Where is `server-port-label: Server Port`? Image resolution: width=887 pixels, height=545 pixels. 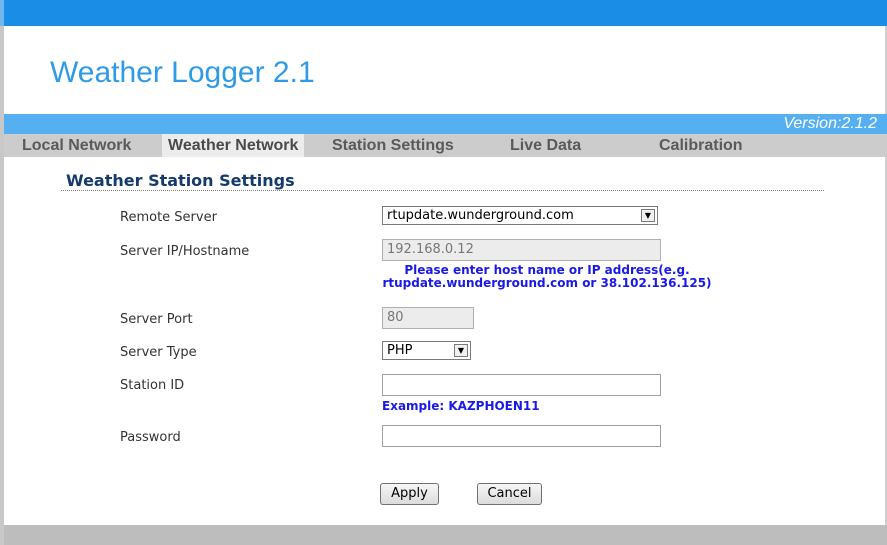
server-port-label: Server Port is located at coordinates (156, 319).